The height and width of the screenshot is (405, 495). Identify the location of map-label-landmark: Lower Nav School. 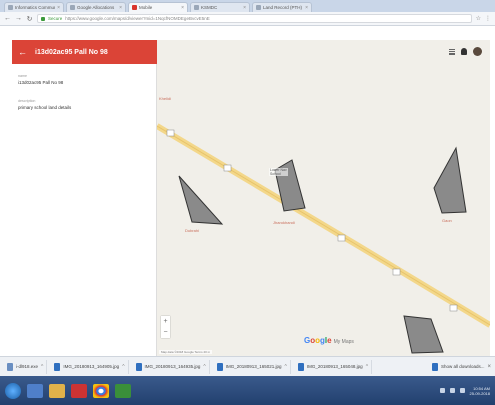
(278, 172).